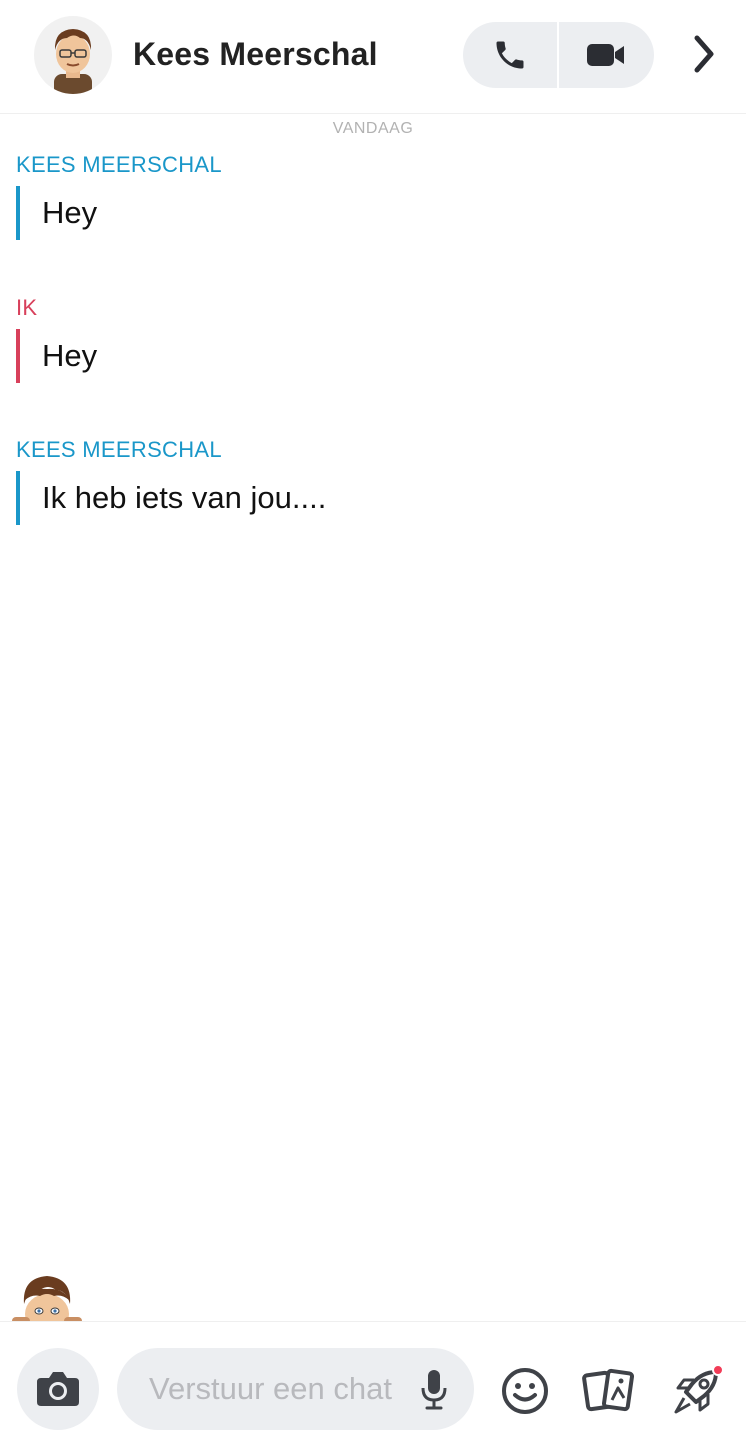 Image resolution: width=746 pixels, height=1450 pixels. Describe the element at coordinates (284, 1389) in the screenshot. I see `chat-input` at that location.